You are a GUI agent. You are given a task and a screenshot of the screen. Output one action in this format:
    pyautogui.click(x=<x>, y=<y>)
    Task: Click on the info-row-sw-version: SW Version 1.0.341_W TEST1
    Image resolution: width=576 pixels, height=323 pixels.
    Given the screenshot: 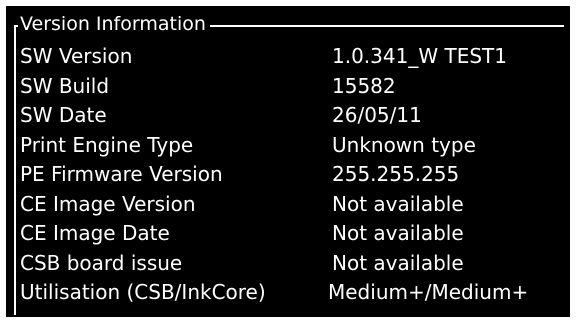 What is the action you would take?
    pyautogui.click(x=293, y=57)
    